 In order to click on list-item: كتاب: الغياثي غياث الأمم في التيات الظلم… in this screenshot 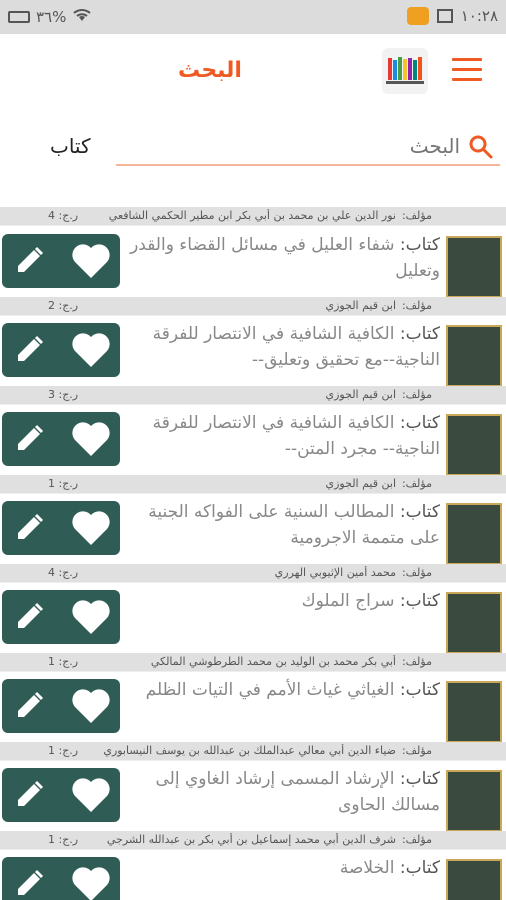, I will do `click(253, 717)`.